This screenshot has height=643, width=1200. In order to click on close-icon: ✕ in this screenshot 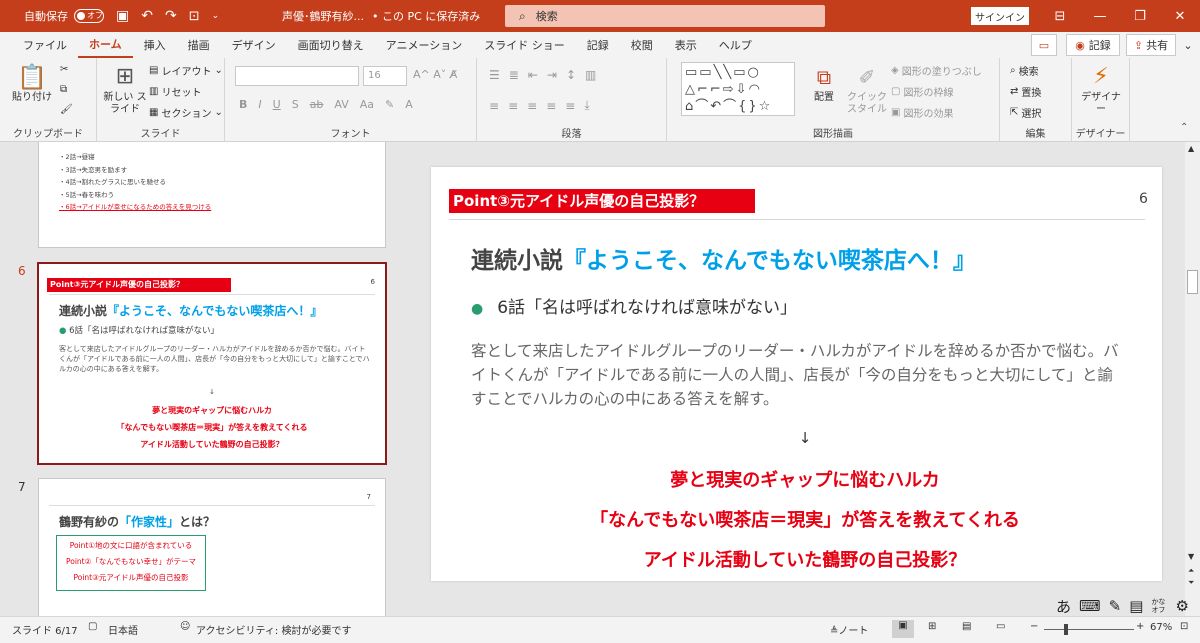, I will do `click(1180, 16)`.